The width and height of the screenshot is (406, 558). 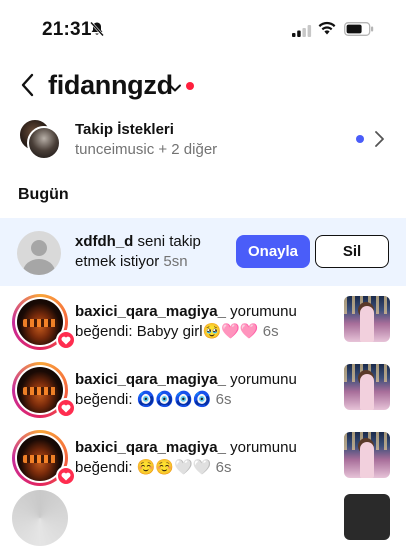 I want to click on status-bar: 21:31, so click(x=203, y=28).